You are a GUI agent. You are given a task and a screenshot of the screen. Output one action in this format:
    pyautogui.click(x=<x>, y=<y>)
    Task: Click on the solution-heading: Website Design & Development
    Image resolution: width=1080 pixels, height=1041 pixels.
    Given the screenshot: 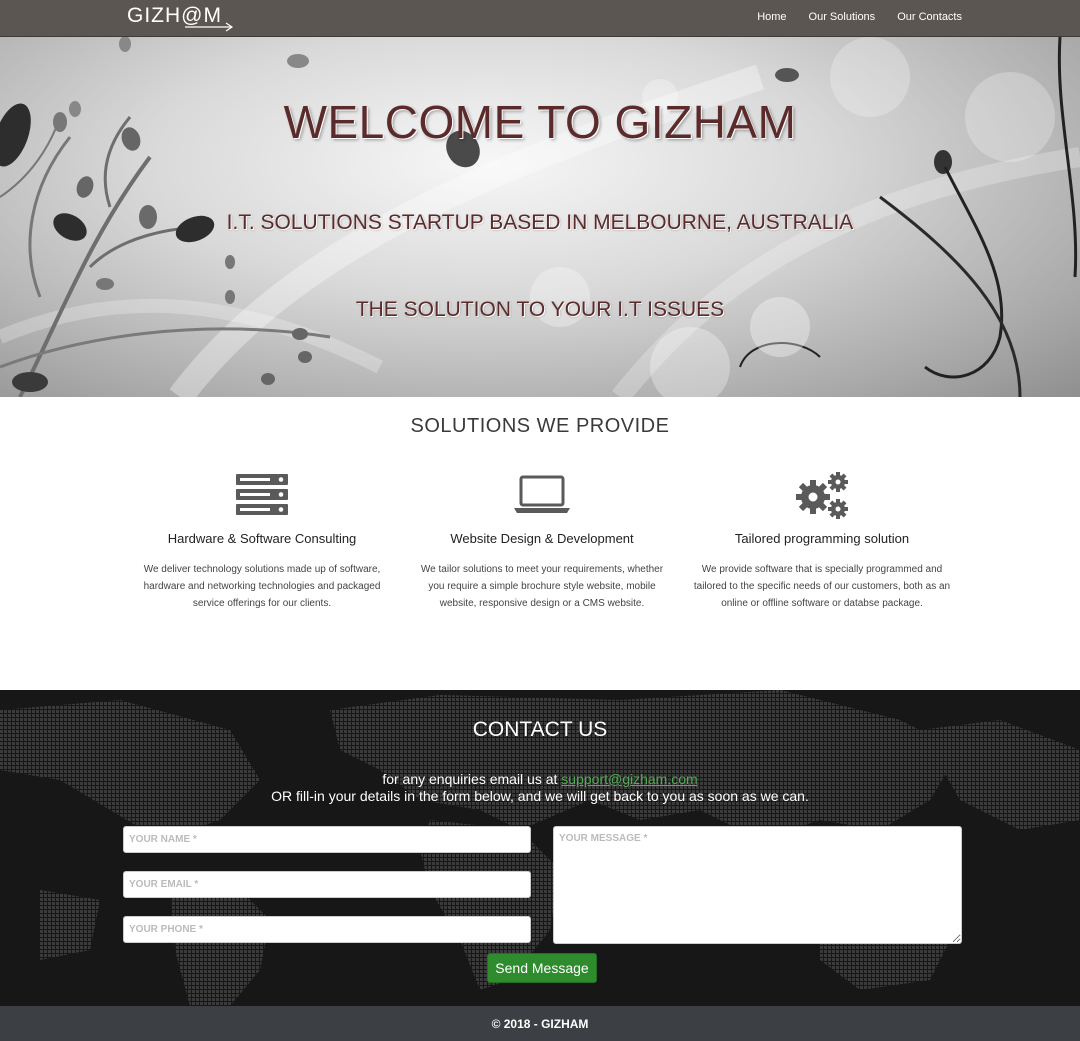 What is the action you would take?
    pyautogui.click(x=542, y=538)
    